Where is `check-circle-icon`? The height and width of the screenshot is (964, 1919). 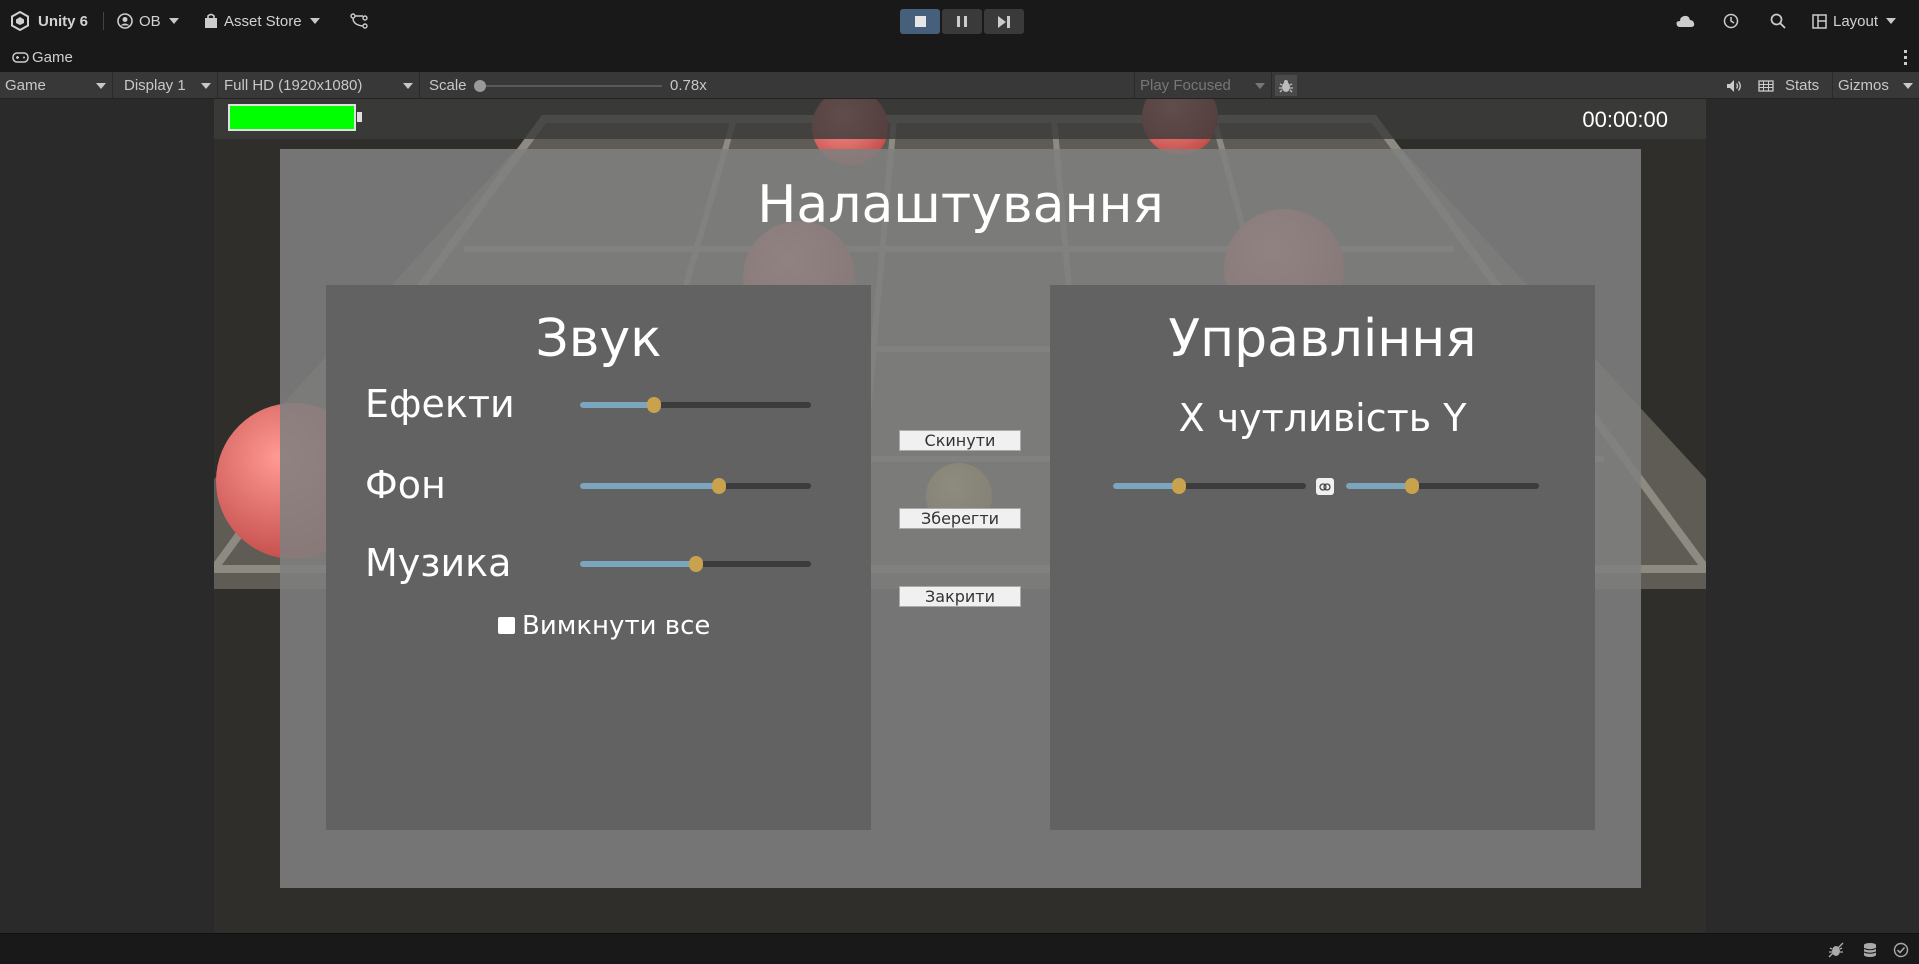
check-circle-icon is located at coordinates (1901, 950).